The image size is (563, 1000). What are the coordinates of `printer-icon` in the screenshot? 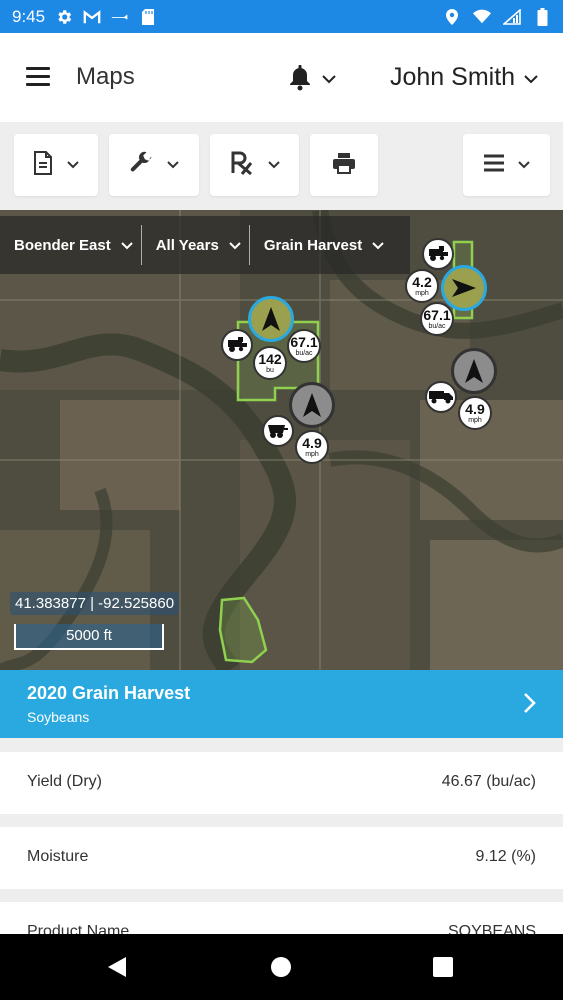 It's located at (344, 165).